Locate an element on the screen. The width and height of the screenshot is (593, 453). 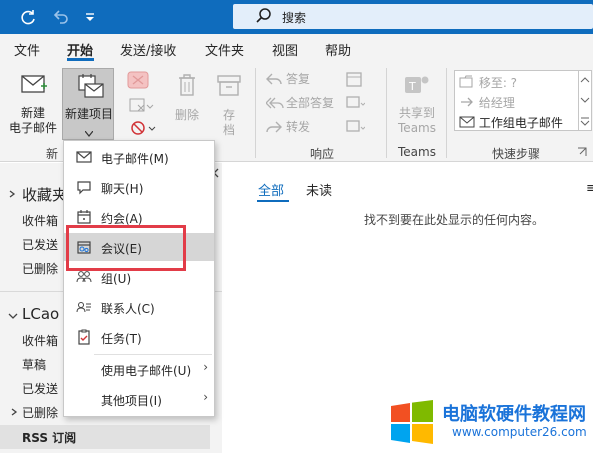
delete-button: 删除 is located at coordinates (187, 98).